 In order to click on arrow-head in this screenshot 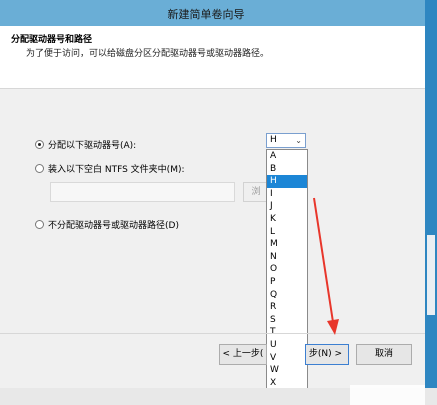, I will do `click(333, 327)`.